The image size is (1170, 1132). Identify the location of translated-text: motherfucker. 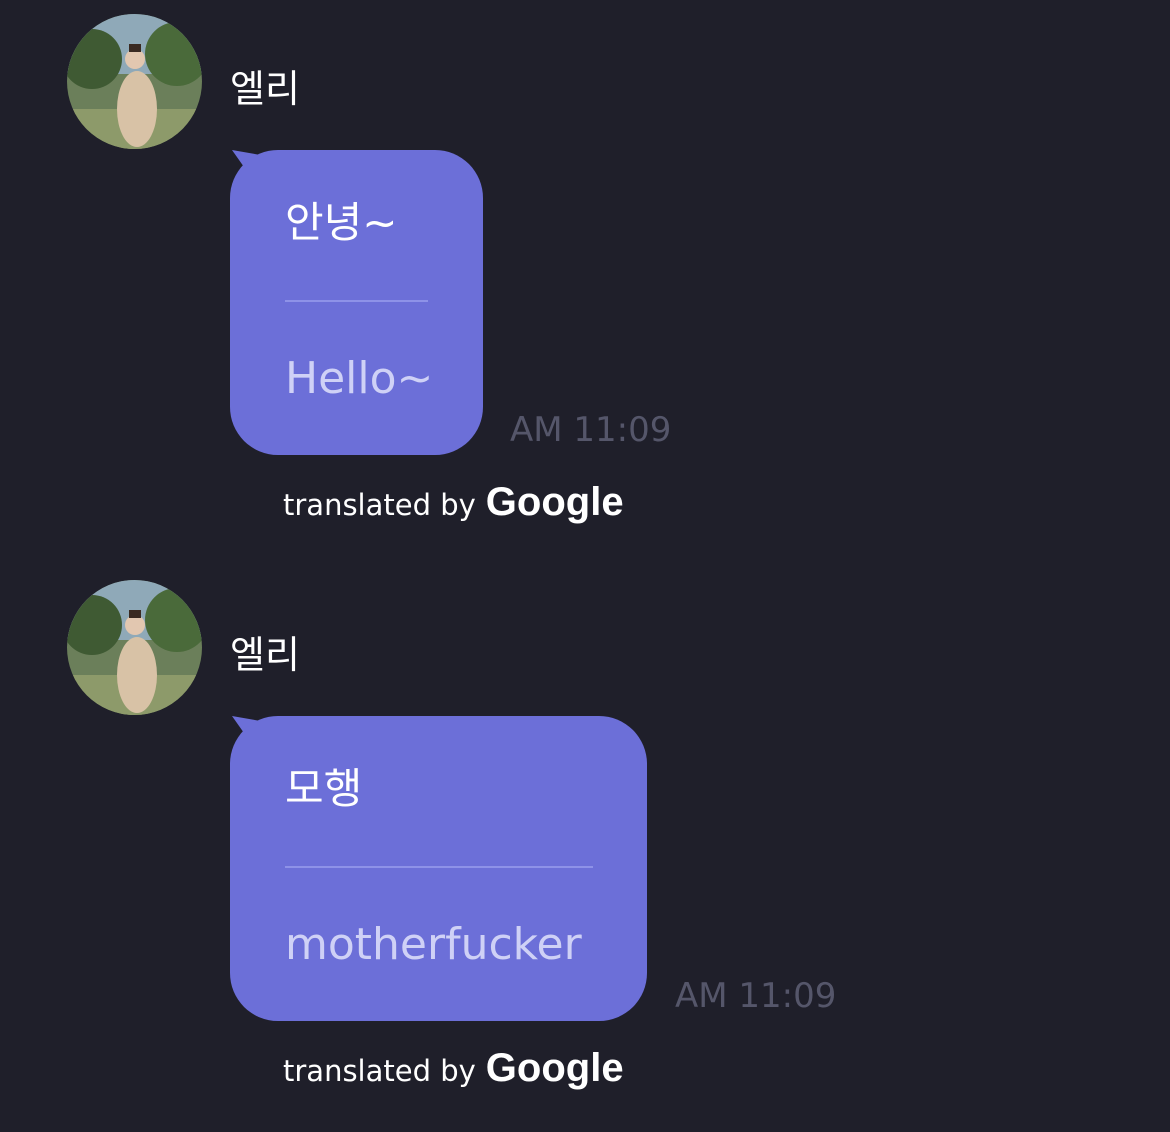
(433, 944).